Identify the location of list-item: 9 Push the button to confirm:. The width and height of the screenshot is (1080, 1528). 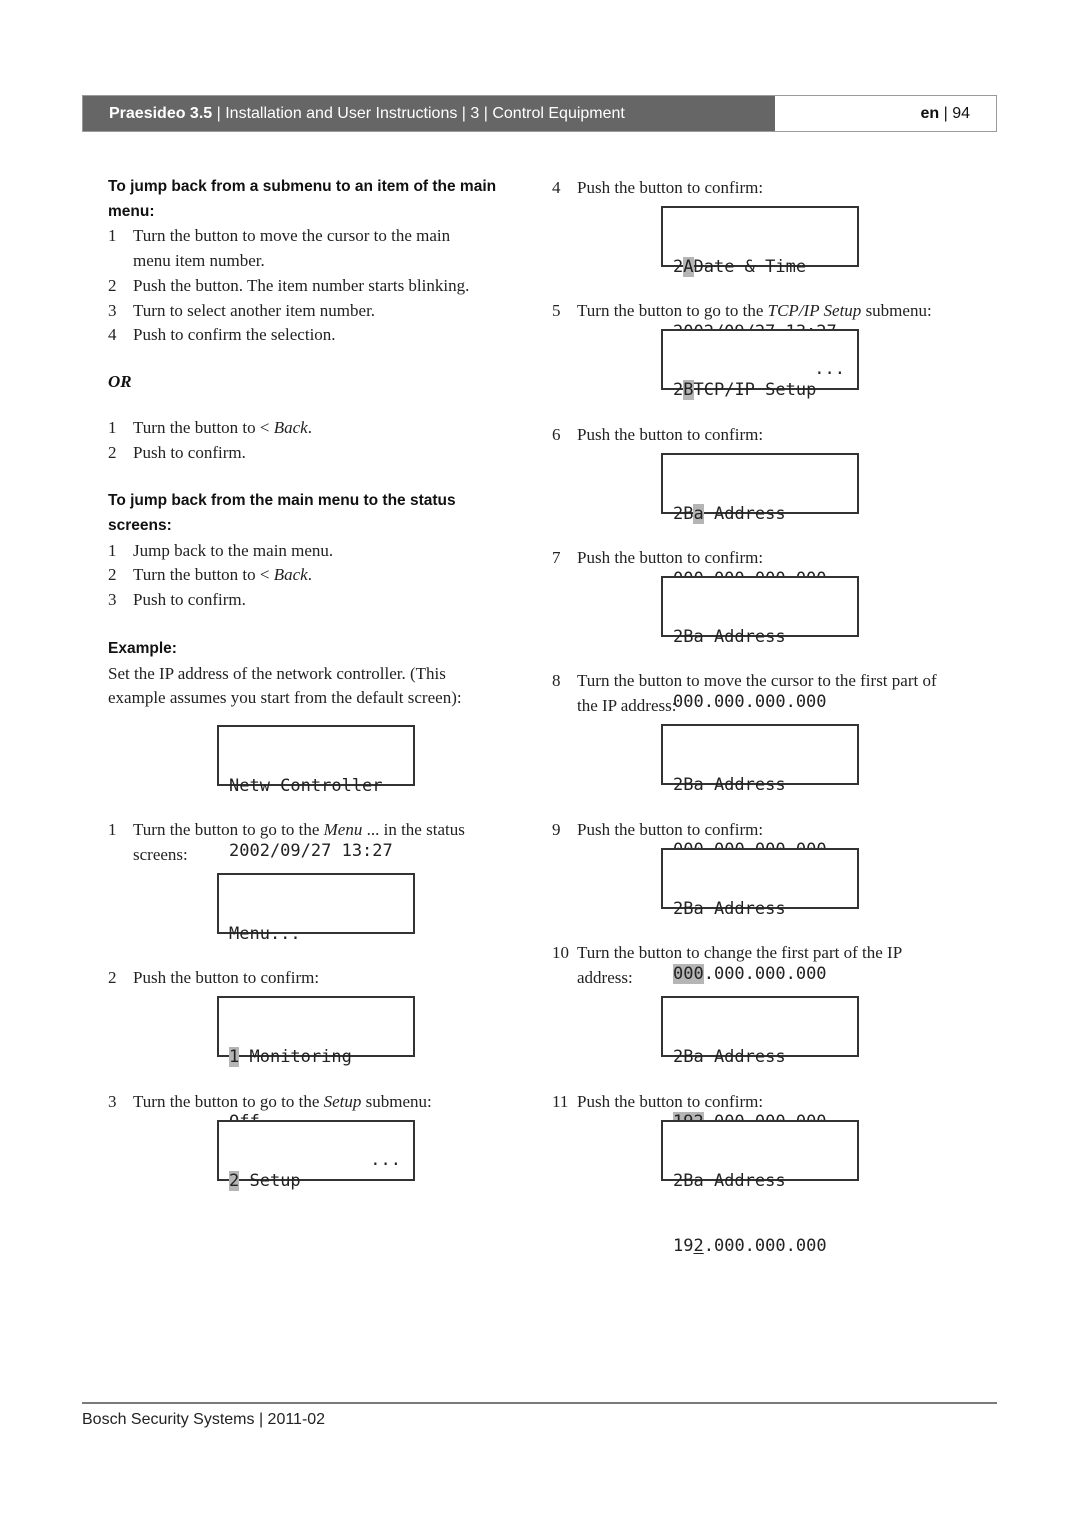
(658, 829).